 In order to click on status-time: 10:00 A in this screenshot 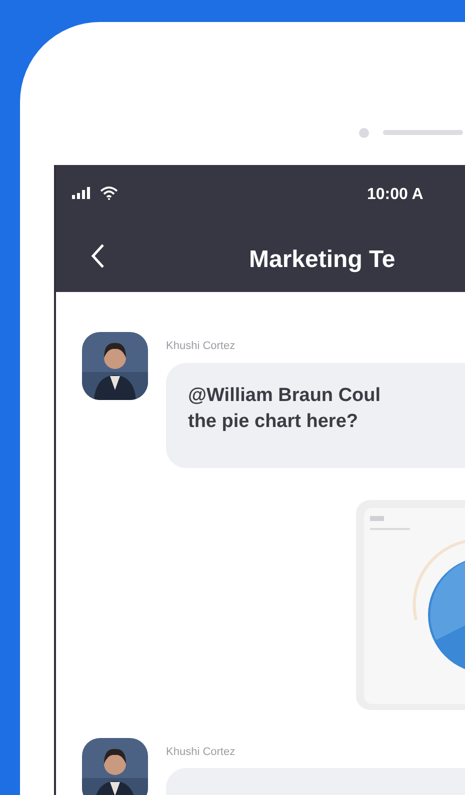, I will do `click(395, 195)`.